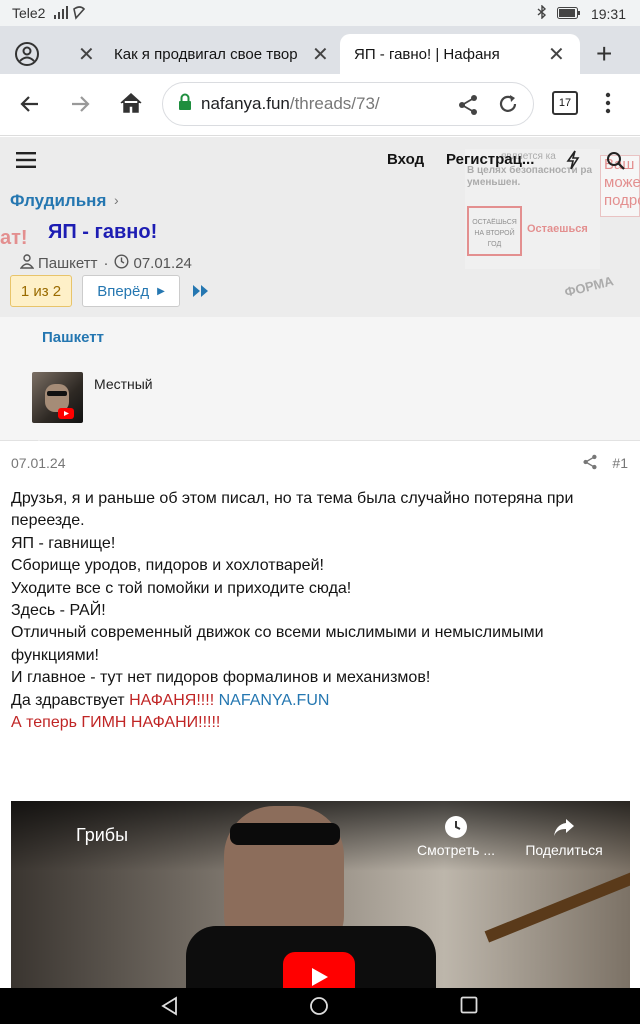  Describe the element at coordinates (73, 14) in the screenshot. I see `signal-icon` at that location.